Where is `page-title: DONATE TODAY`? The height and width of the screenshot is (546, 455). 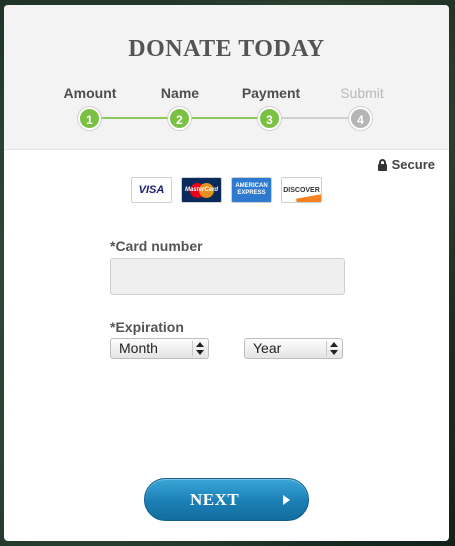
page-title: DONATE TODAY is located at coordinates (226, 49).